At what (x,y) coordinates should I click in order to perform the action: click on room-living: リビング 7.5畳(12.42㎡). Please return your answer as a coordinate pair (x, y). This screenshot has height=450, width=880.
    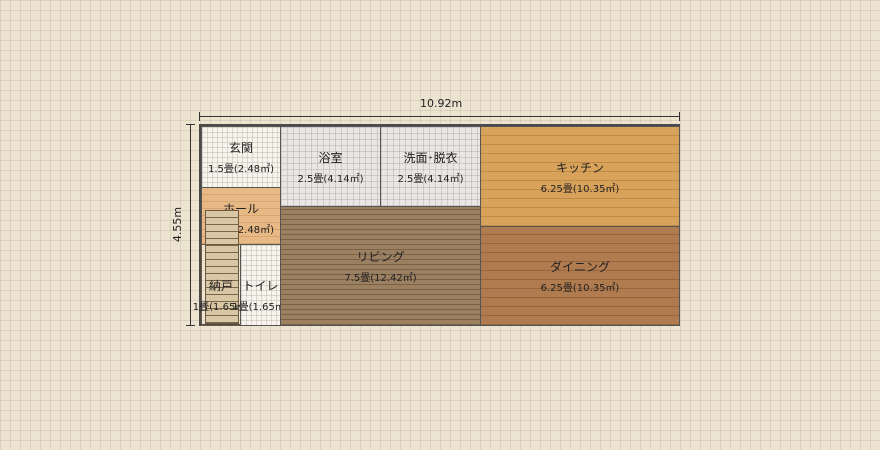
    Looking at the image, I should click on (380, 266).